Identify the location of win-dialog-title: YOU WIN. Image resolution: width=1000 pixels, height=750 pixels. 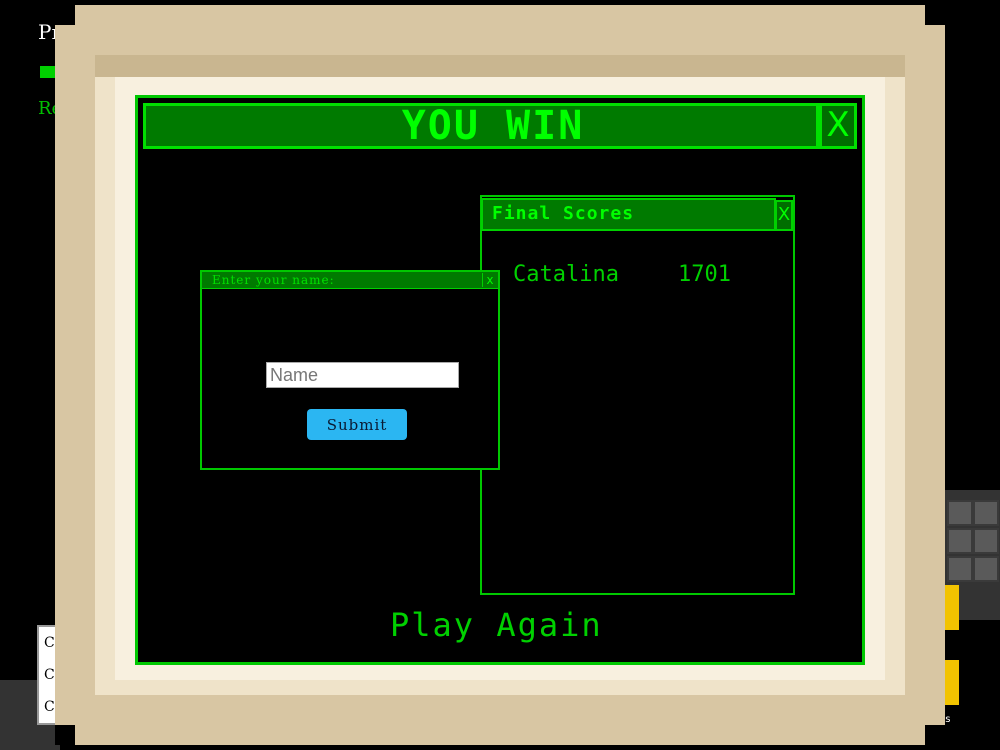
(493, 126).